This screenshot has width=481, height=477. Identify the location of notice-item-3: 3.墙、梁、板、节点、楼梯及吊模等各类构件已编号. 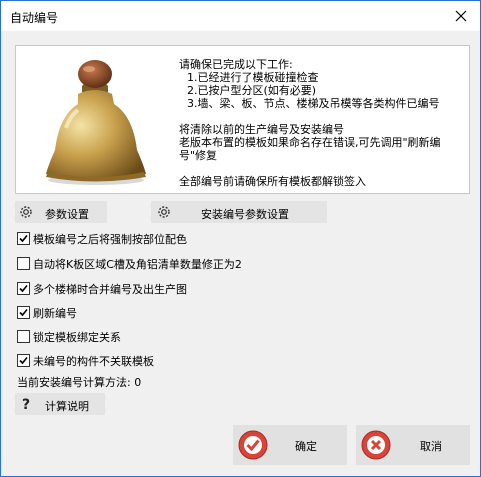
(313, 103).